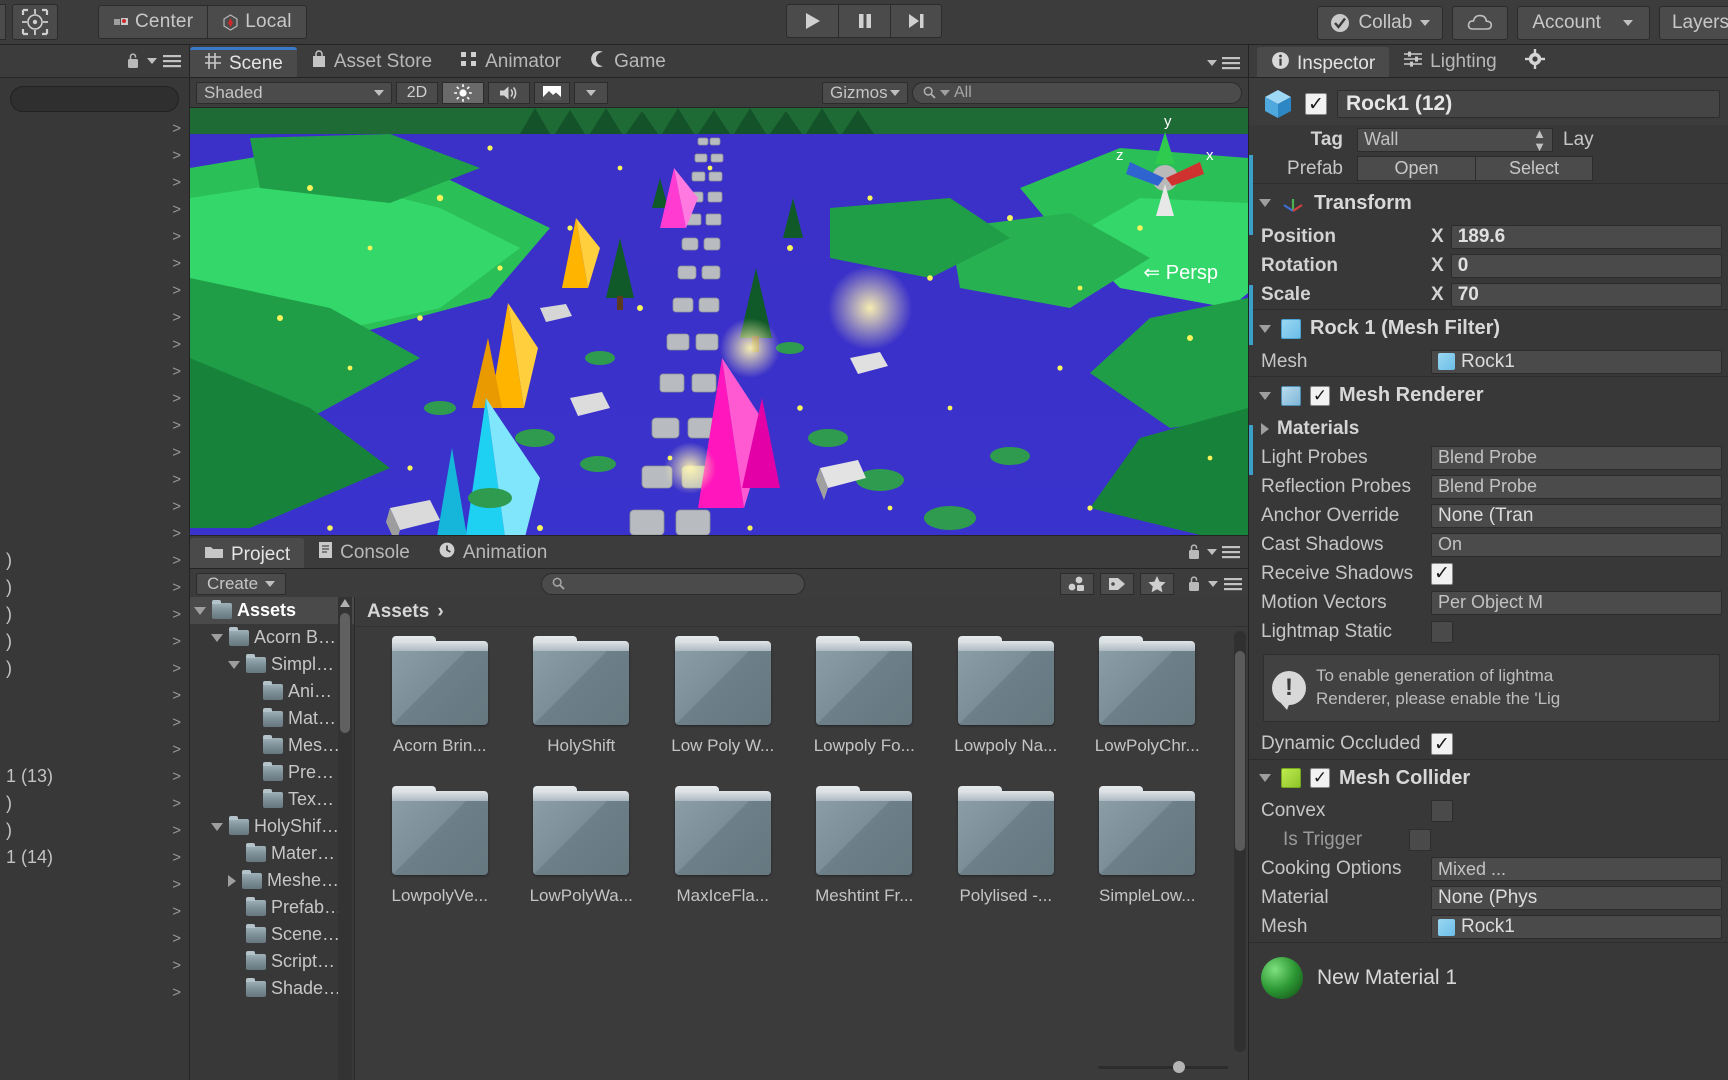 The width and height of the screenshot is (1728, 1080). I want to click on hierarchy-row: 1 (14) >, so click(94, 857).